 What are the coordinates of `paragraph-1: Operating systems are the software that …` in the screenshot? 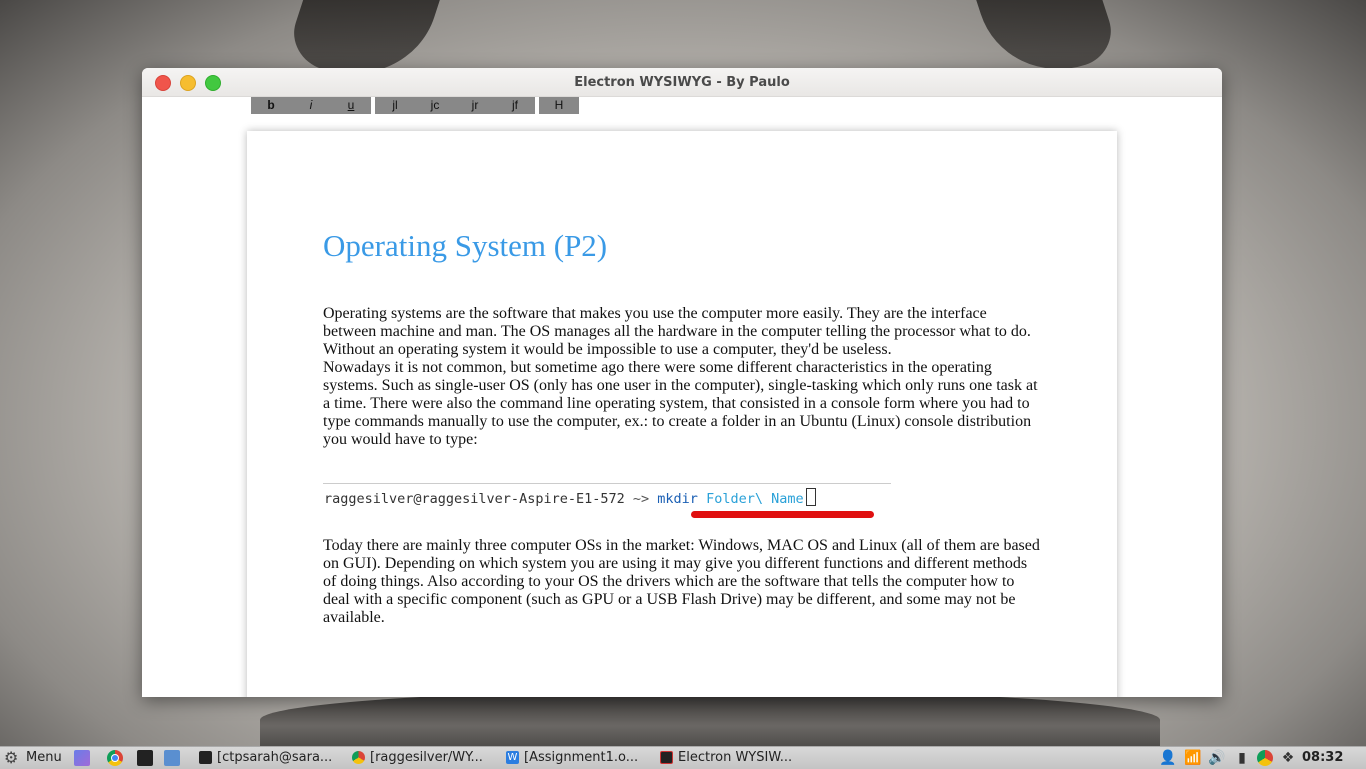 It's located at (683, 332).